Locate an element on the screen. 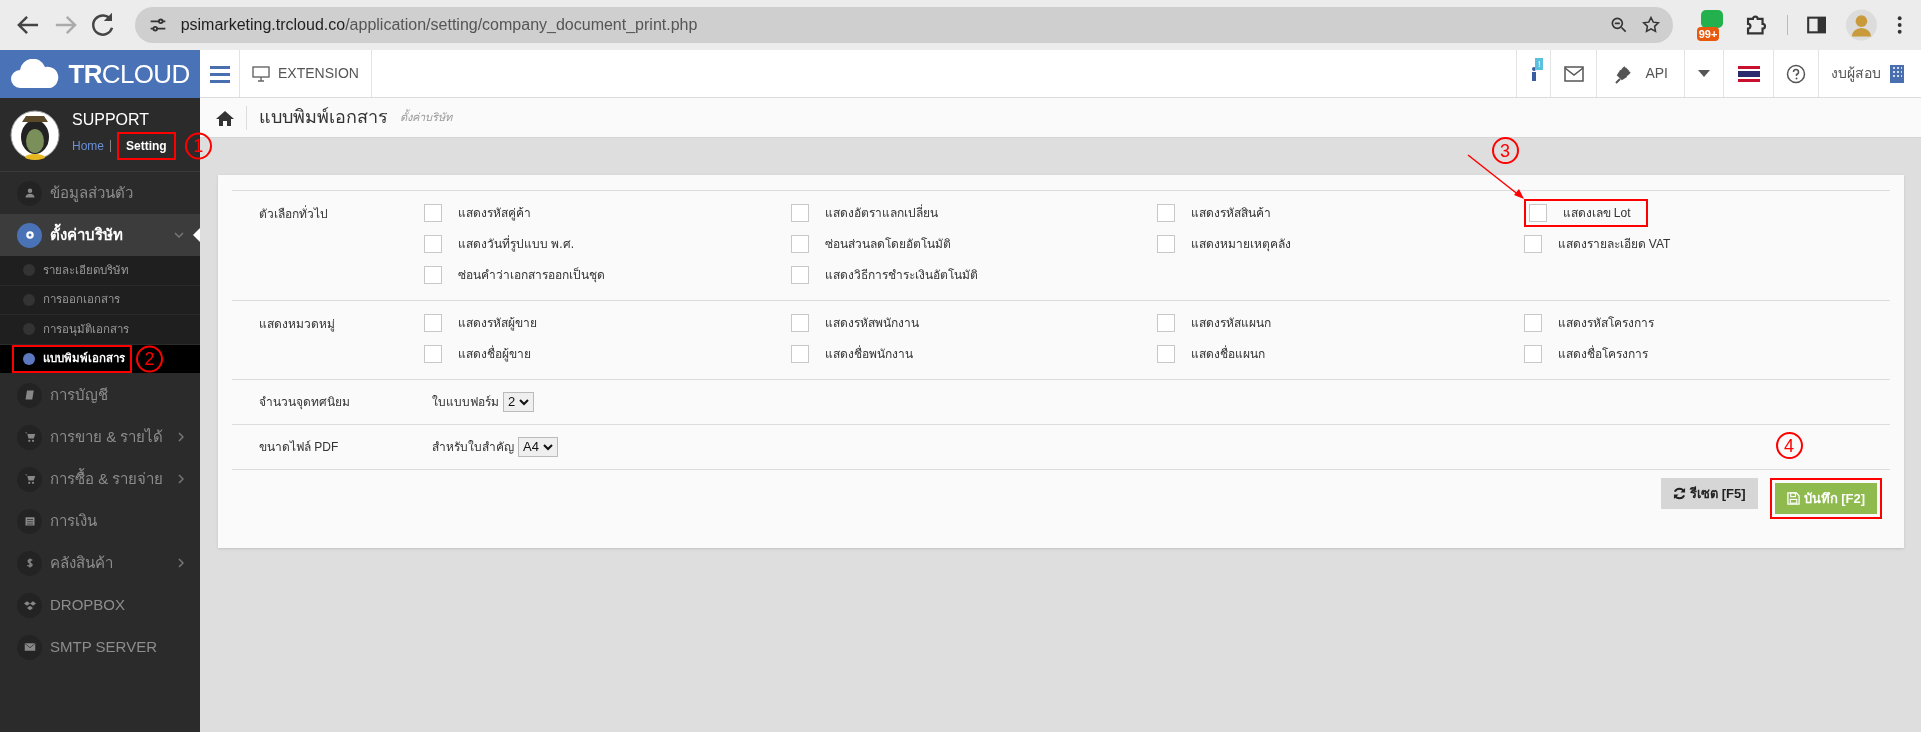  callout-number: 2 is located at coordinates (149, 359).